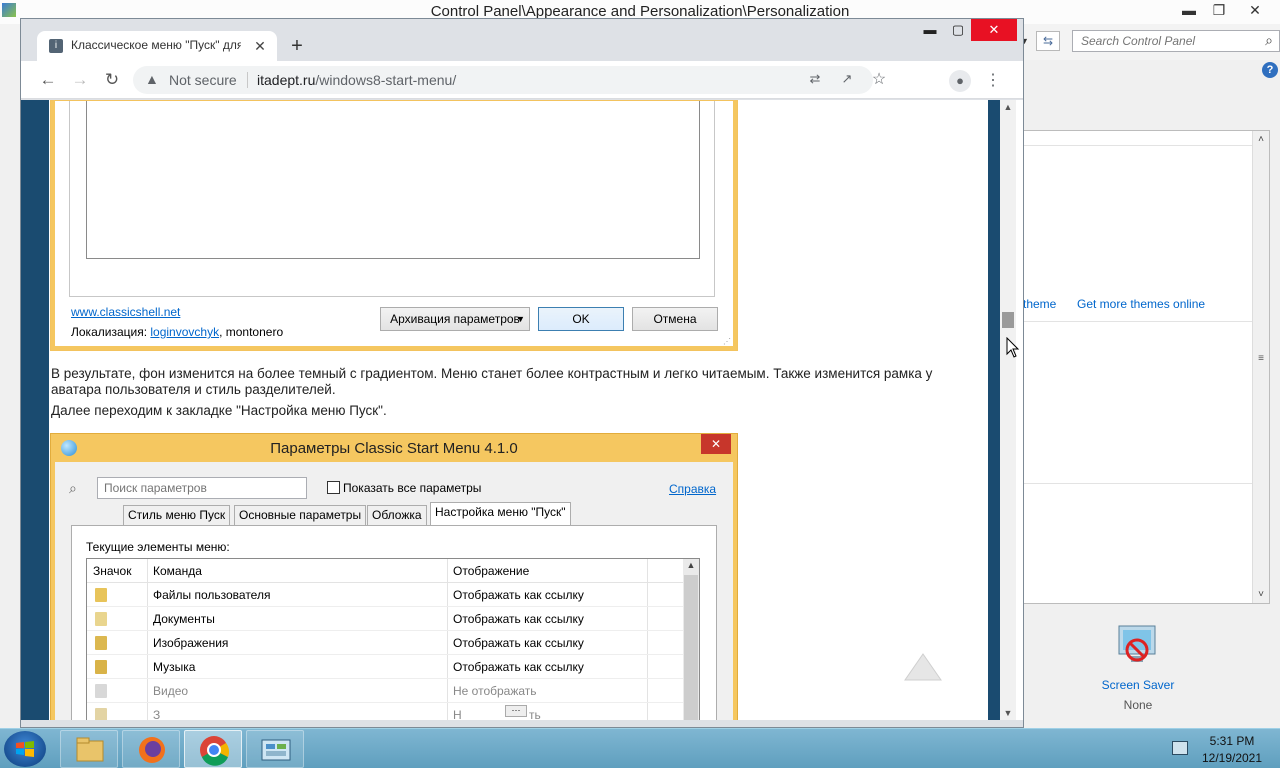 The height and width of the screenshot is (768, 1280). What do you see at coordinates (1138, 685) in the screenshot?
I see `screen-saver-label: Screen Saver` at bounding box center [1138, 685].